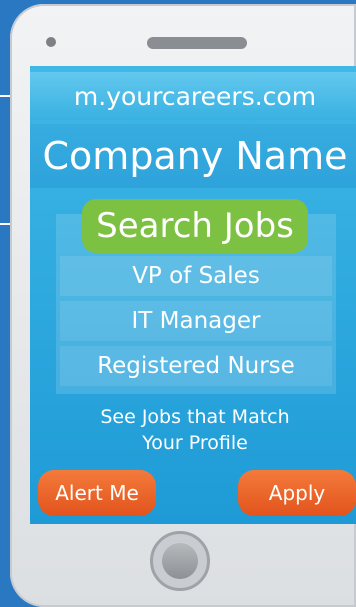 The width and height of the screenshot is (356, 607). Describe the element at coordinates (195, 417) in the screenshot. I see `match-text-line1: See Jobs that Match` at that location.